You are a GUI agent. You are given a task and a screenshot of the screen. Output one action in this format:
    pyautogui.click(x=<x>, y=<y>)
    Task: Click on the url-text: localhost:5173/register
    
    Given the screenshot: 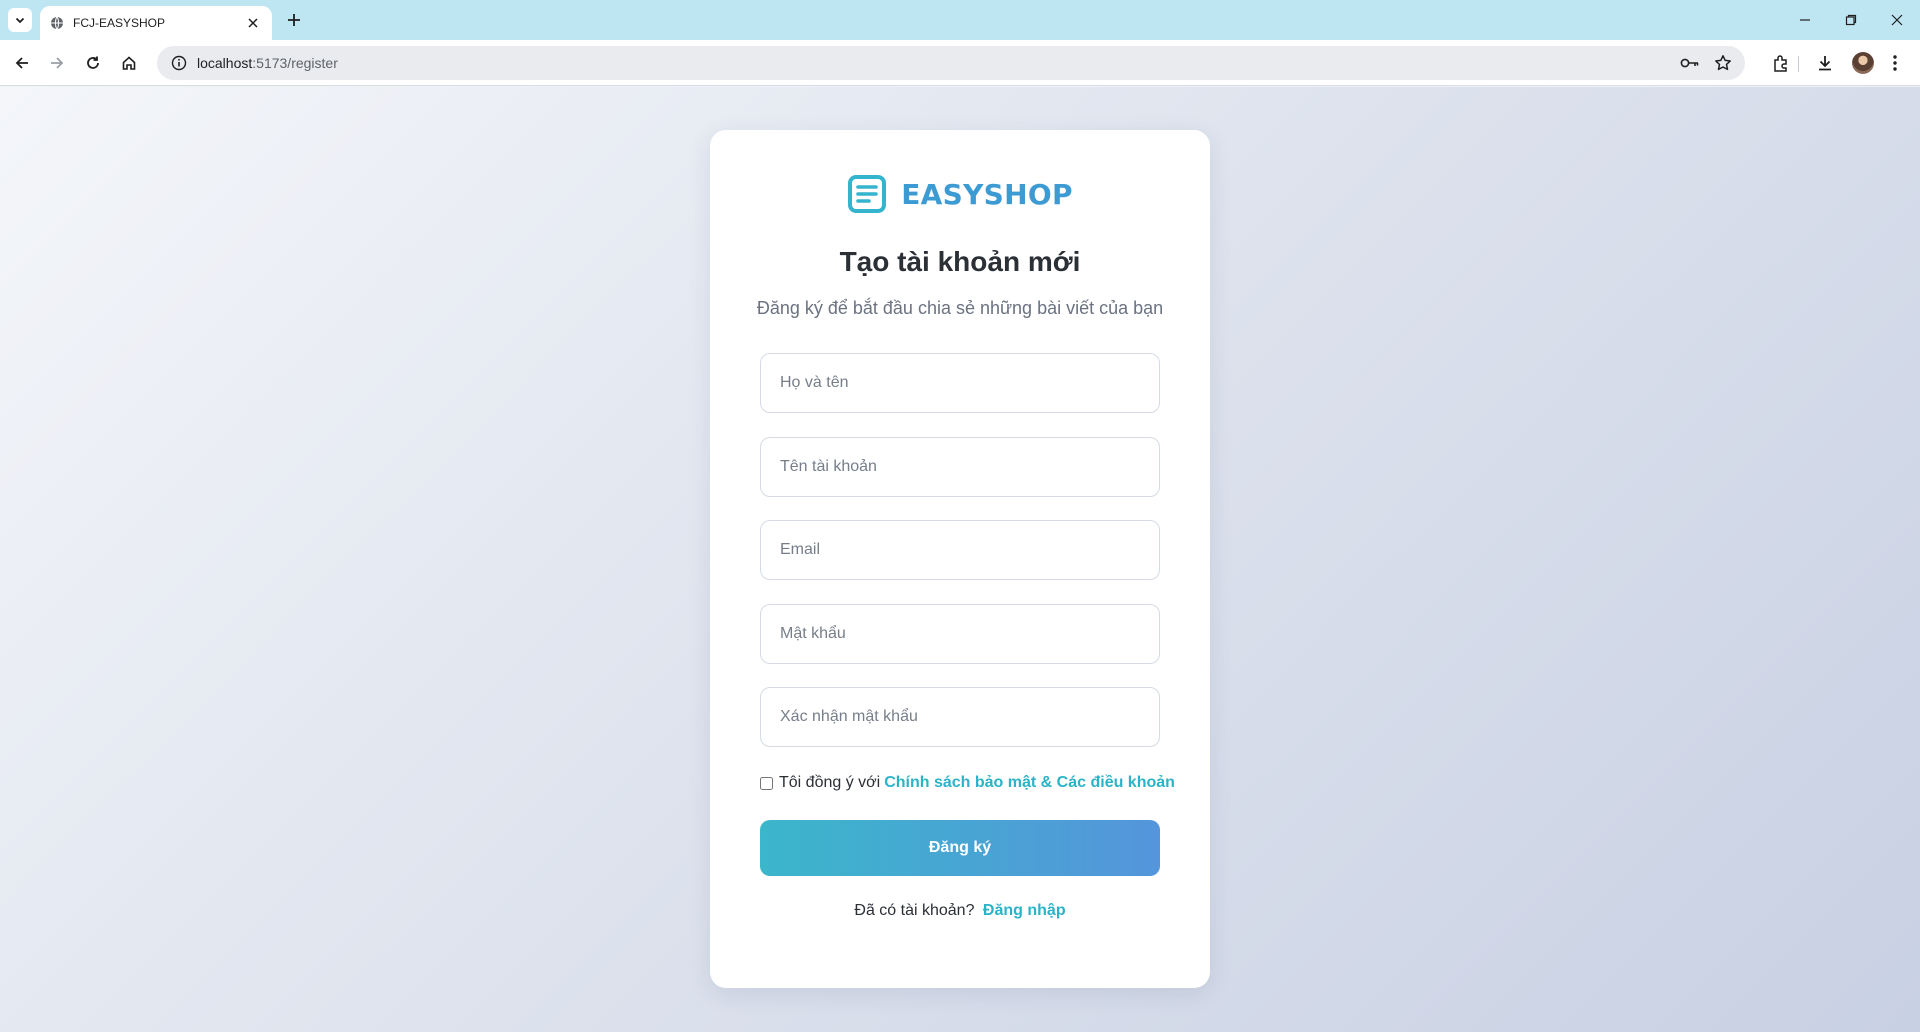 What is the action you would take?
    pyautogui.click(x=267, y=63)
    